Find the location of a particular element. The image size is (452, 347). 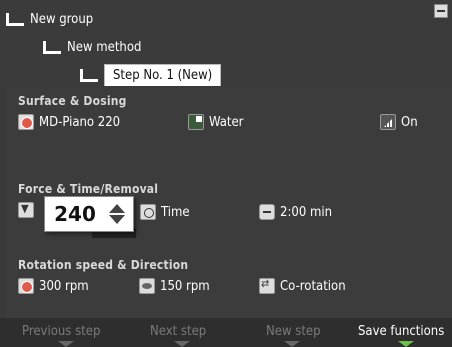

section-title-force-time: Force & Time/Removal is located at coordinates (88, 189).